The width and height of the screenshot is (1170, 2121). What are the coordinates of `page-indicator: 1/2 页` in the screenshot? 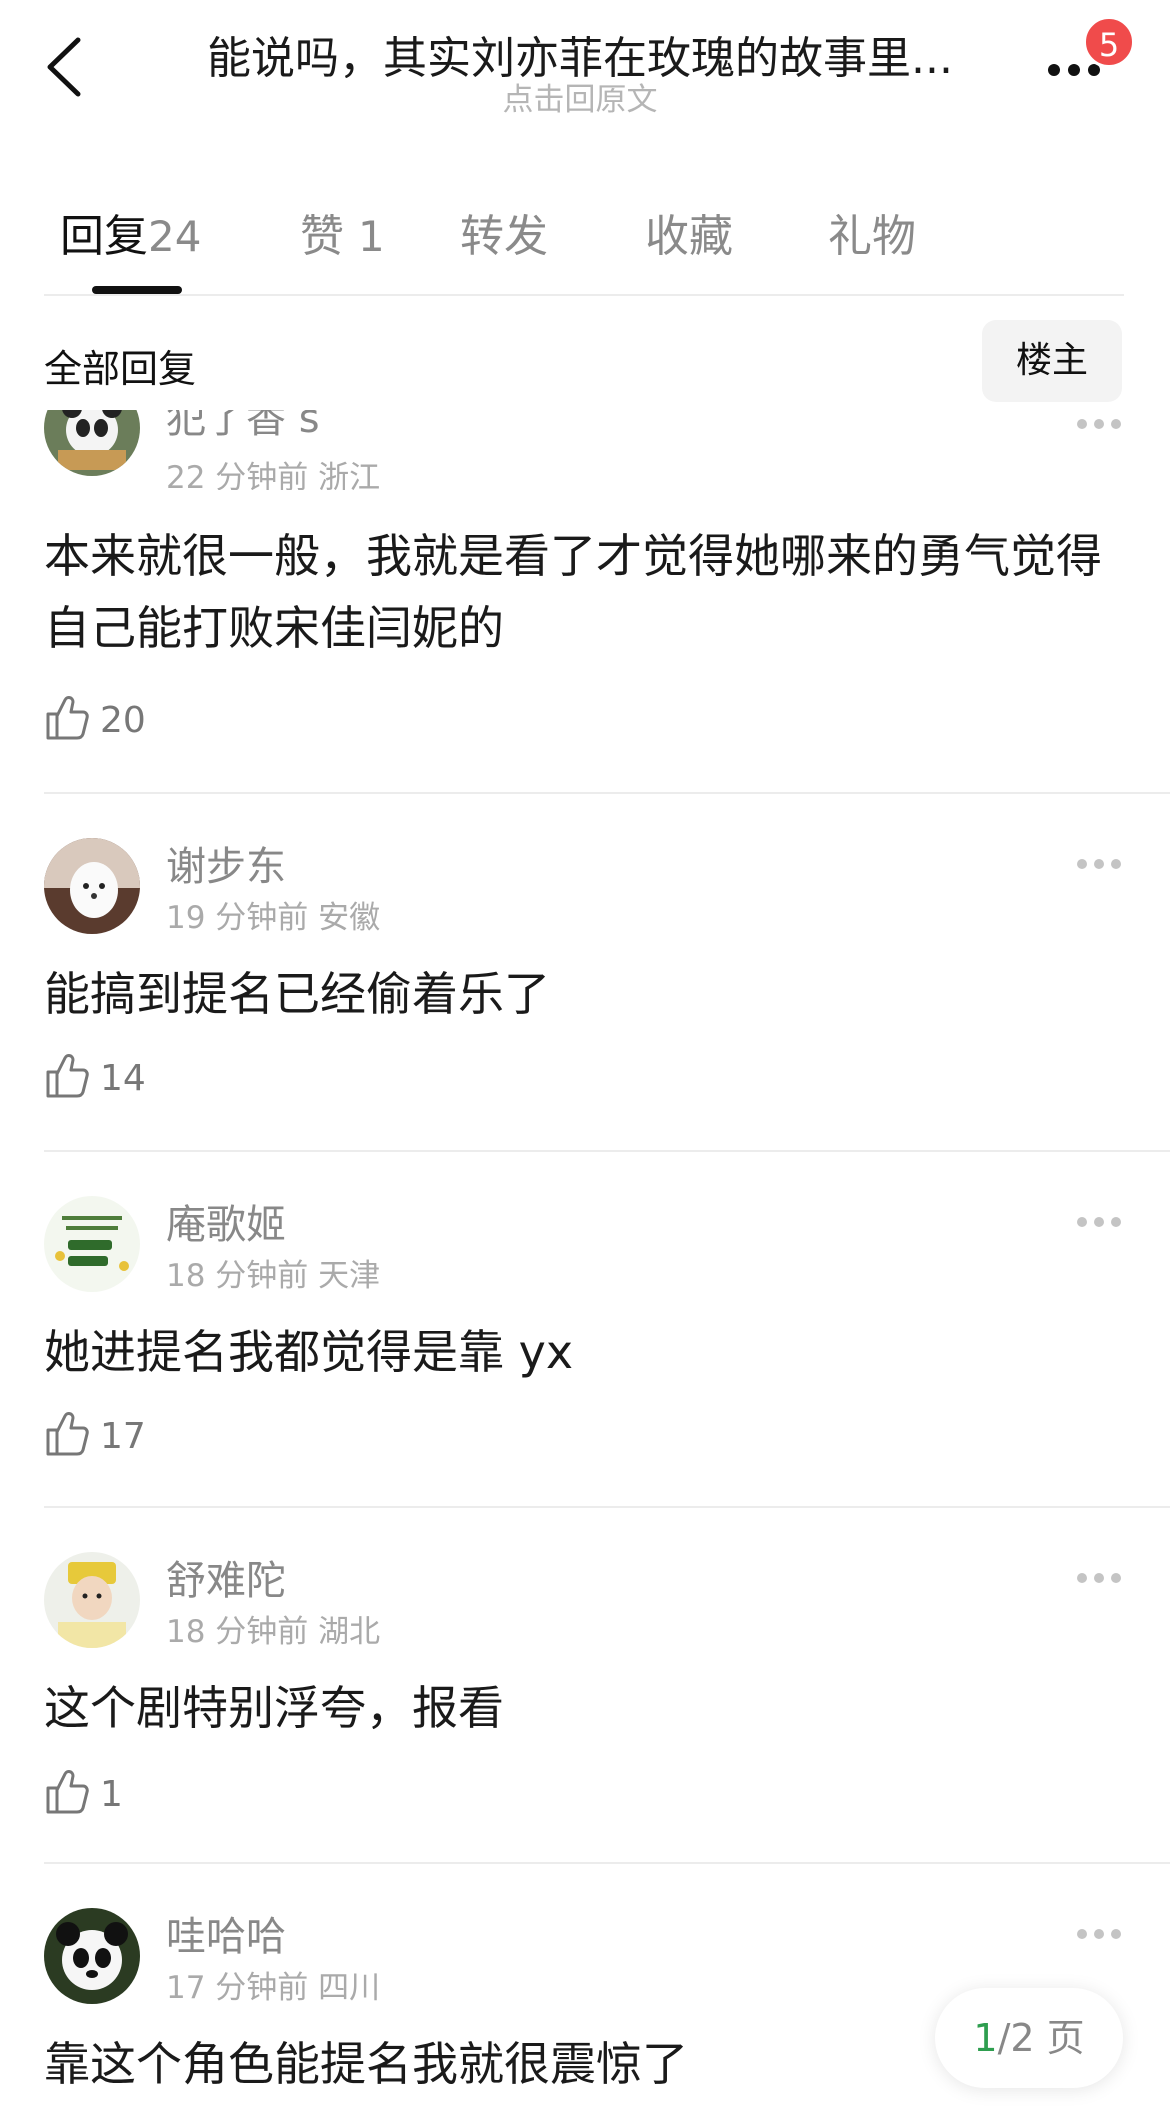 It's located at (1029, 2038).